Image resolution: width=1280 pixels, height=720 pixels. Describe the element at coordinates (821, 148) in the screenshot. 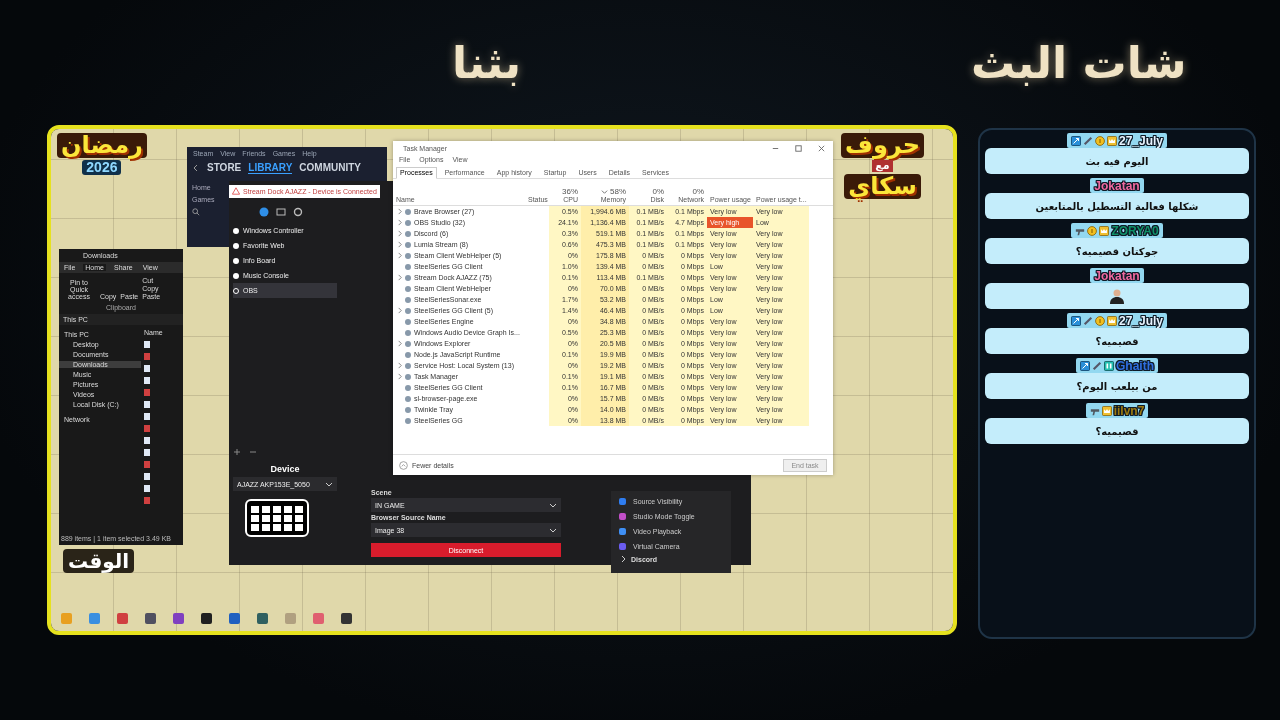

I see `close-icon` at that location.